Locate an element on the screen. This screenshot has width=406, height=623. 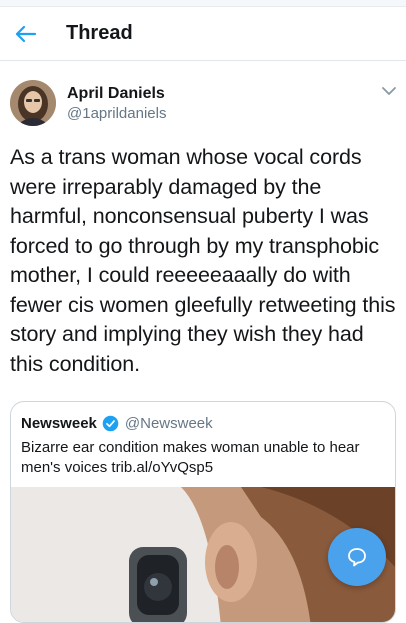
thread-header: Thread is located at coordinates (203, 34).